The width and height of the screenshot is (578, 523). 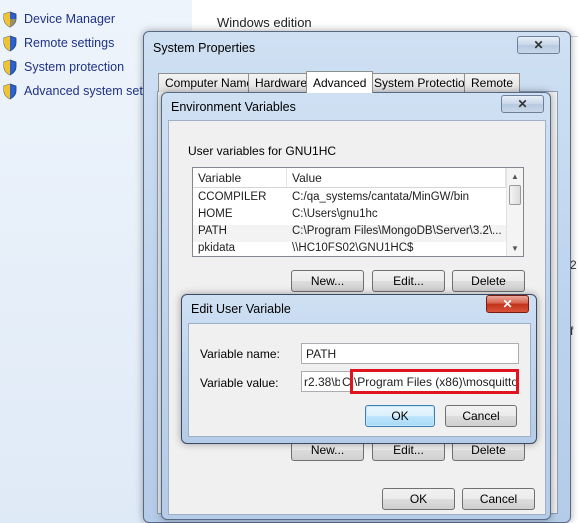 I want to click on table-row: HOME C:\Users\gnu1hc, so click(x=349, y=216).